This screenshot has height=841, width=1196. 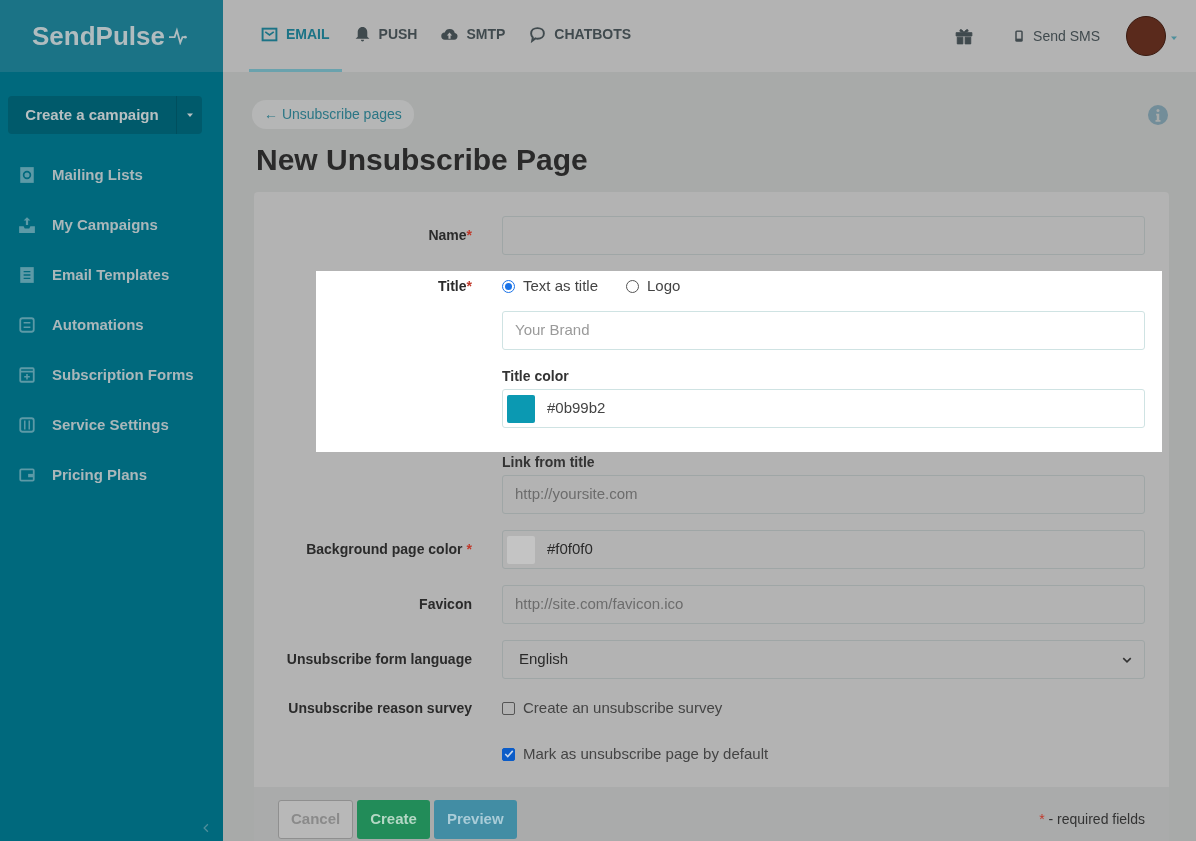 I want to click on sidebar-item: Email Templates, so click(x=111, y=275).